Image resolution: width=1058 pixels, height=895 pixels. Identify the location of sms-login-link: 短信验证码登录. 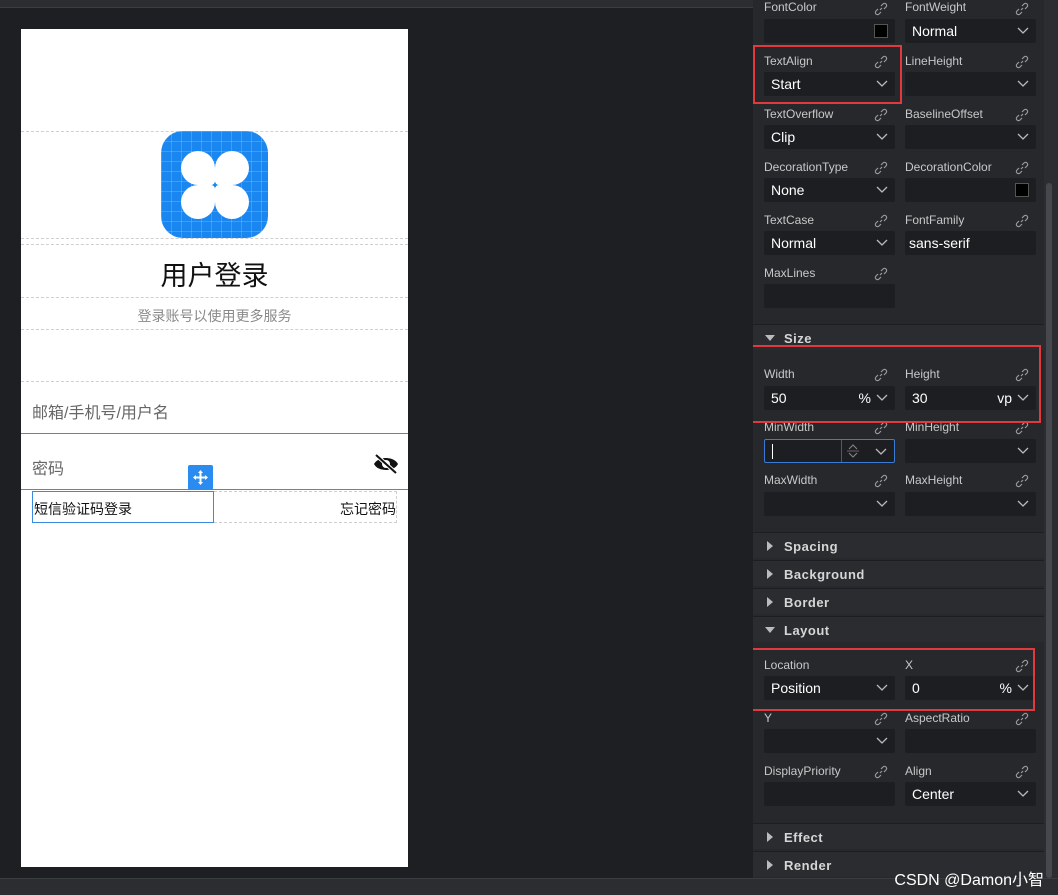
(123, 507).